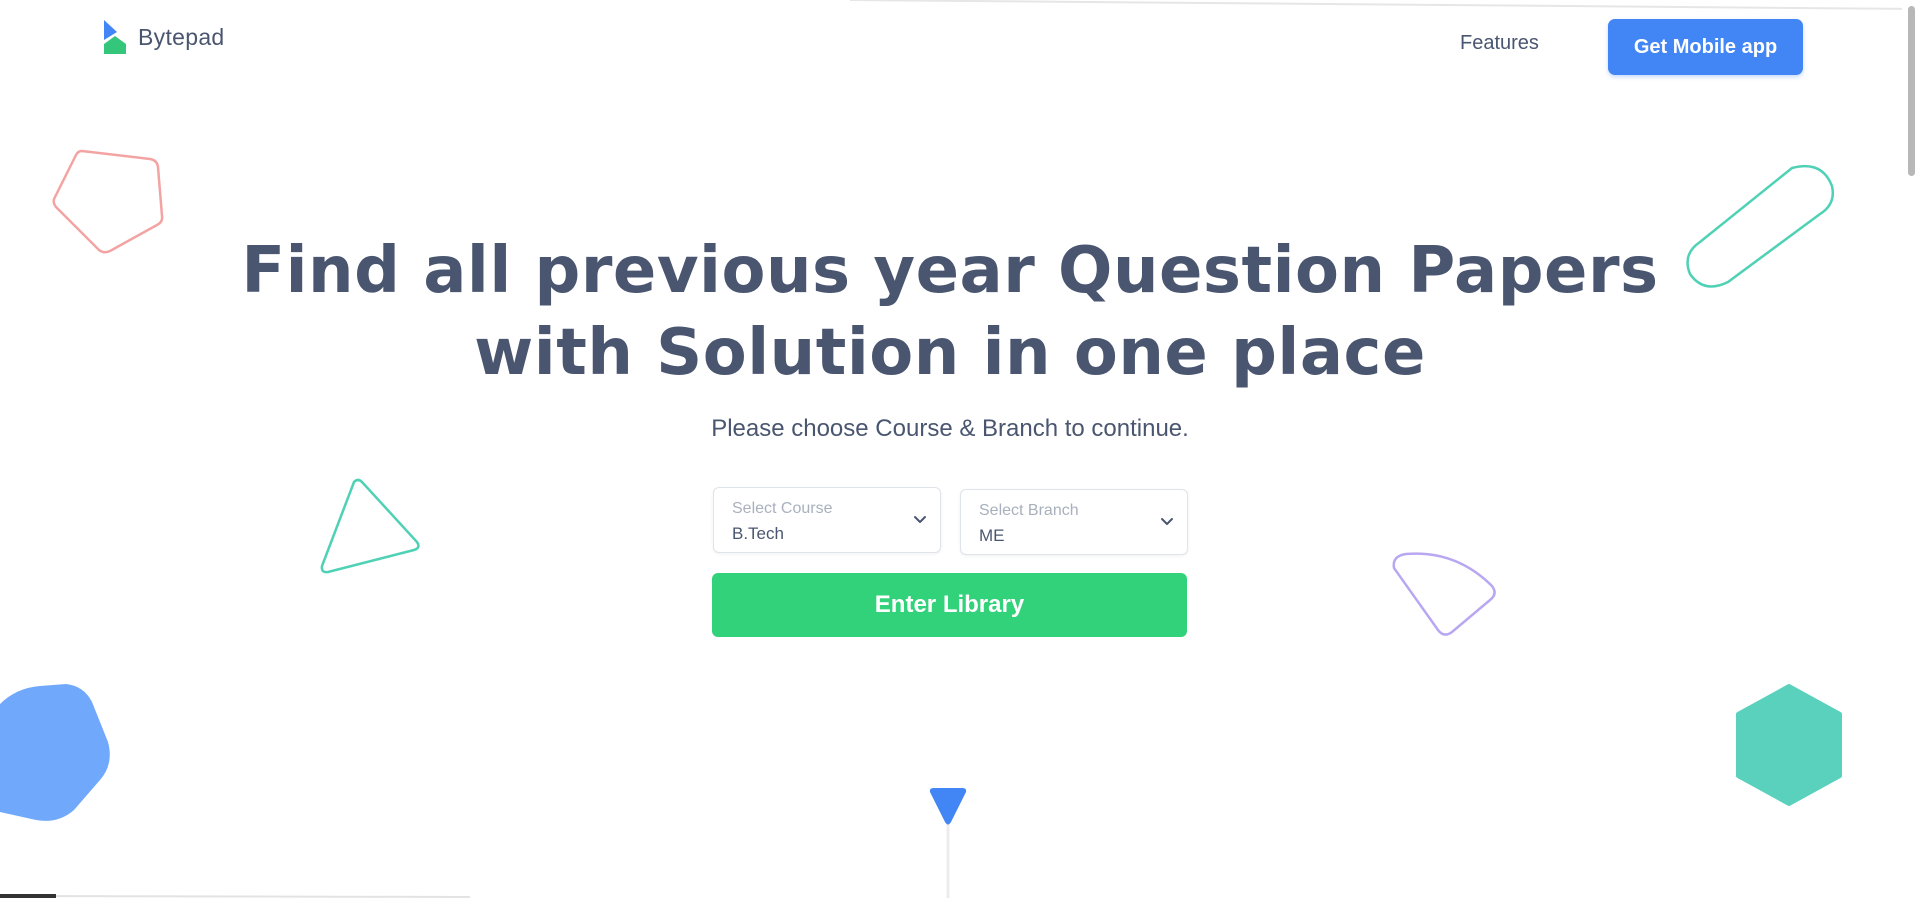  What do you see at coordinates (948, 842) in the screenshot?
I see `scroll-down-icon` at bounding box center [948, 842].